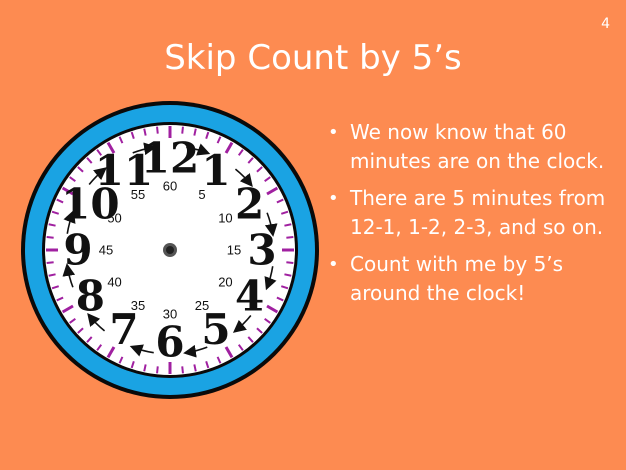 The width and height of the screenshot is (626, 470). I want to click on hour-number: 2, so click(249, 204).